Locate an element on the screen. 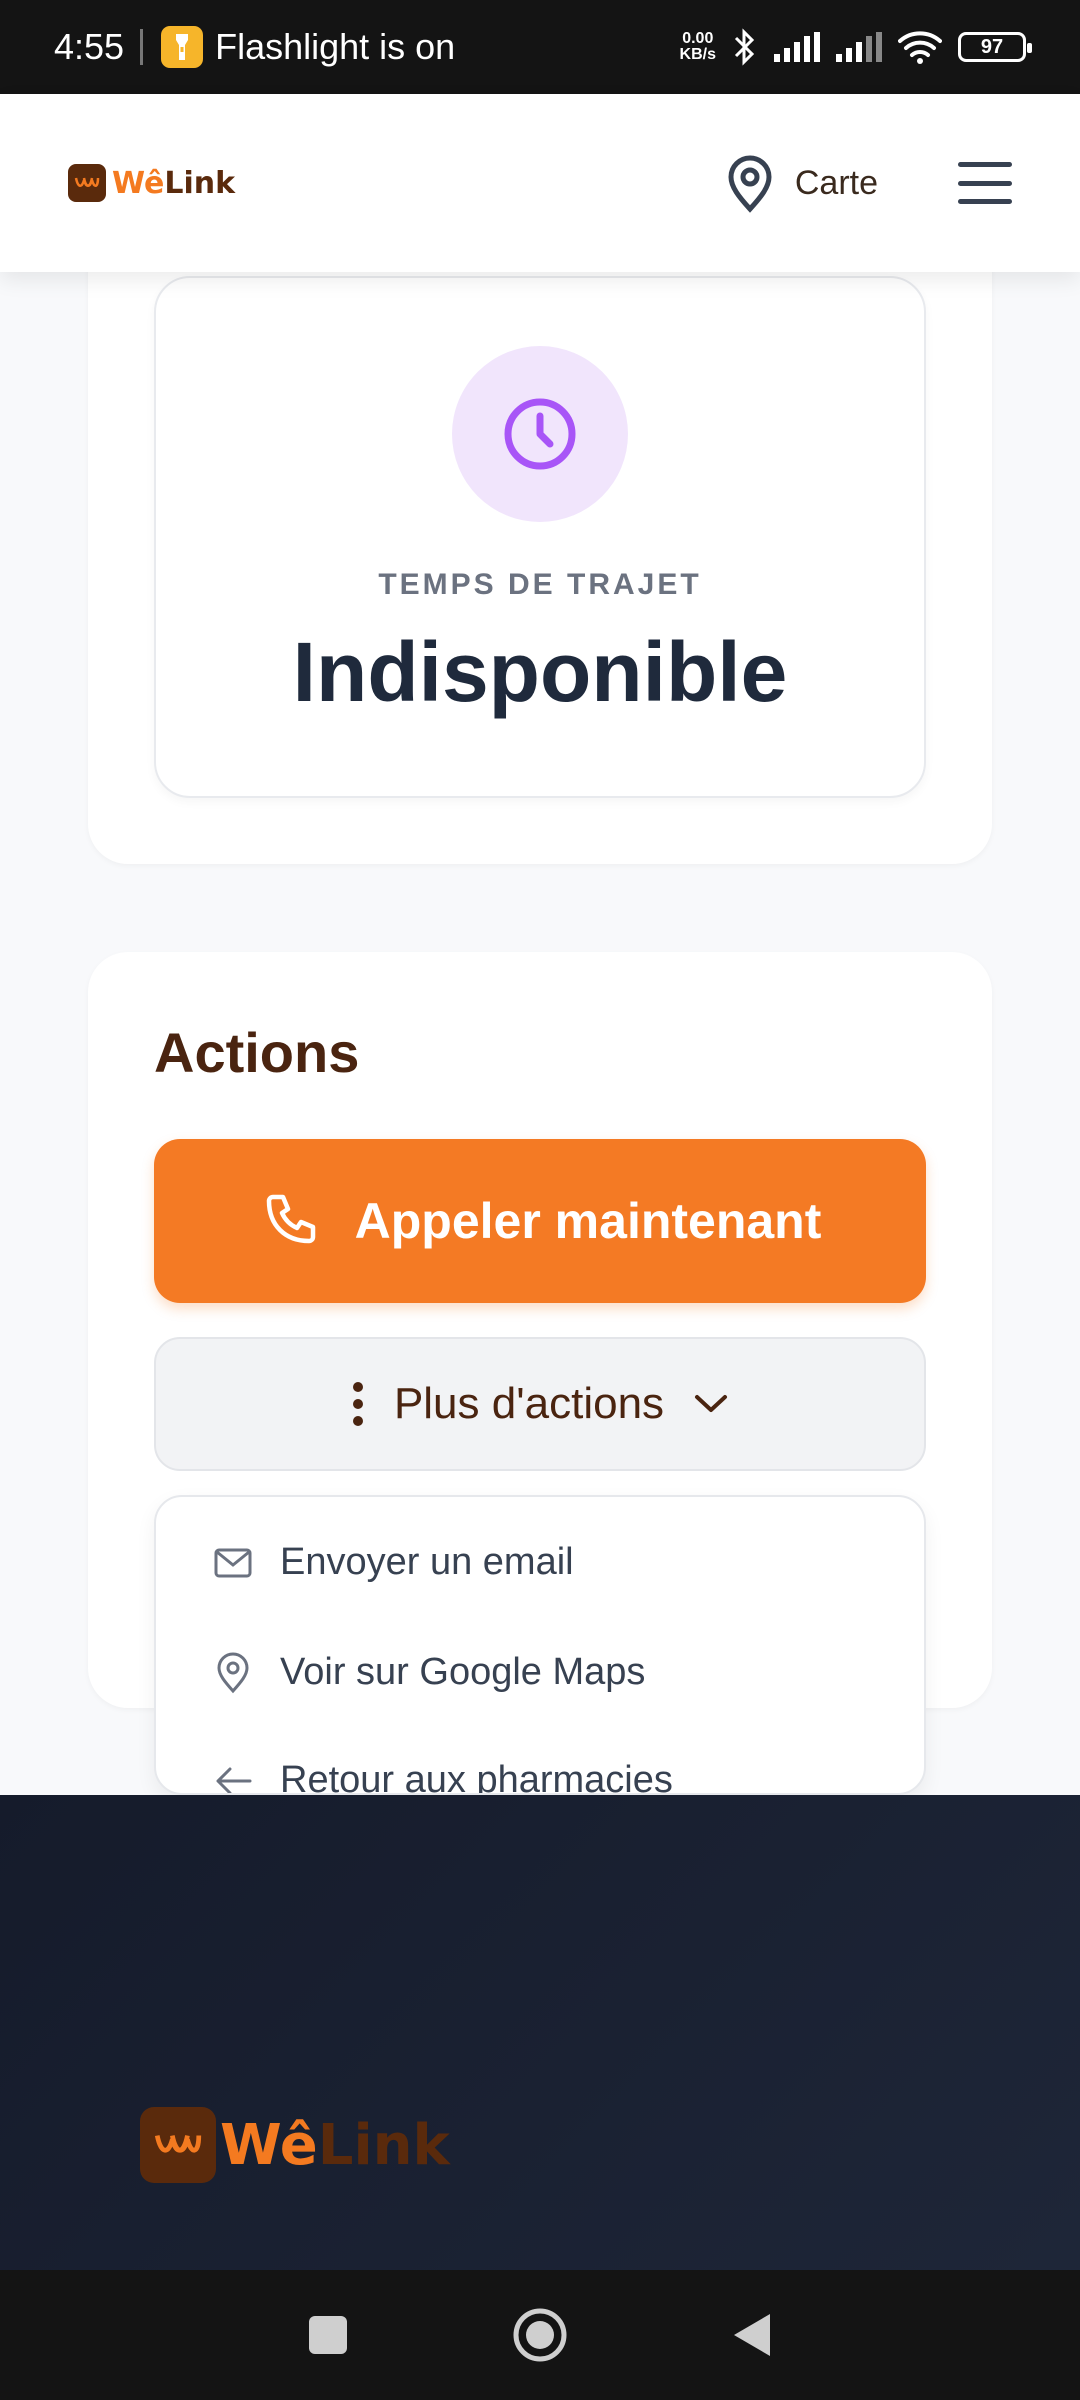  call-now-label: Appeler maintenant is located at coordinates (588, 1221).